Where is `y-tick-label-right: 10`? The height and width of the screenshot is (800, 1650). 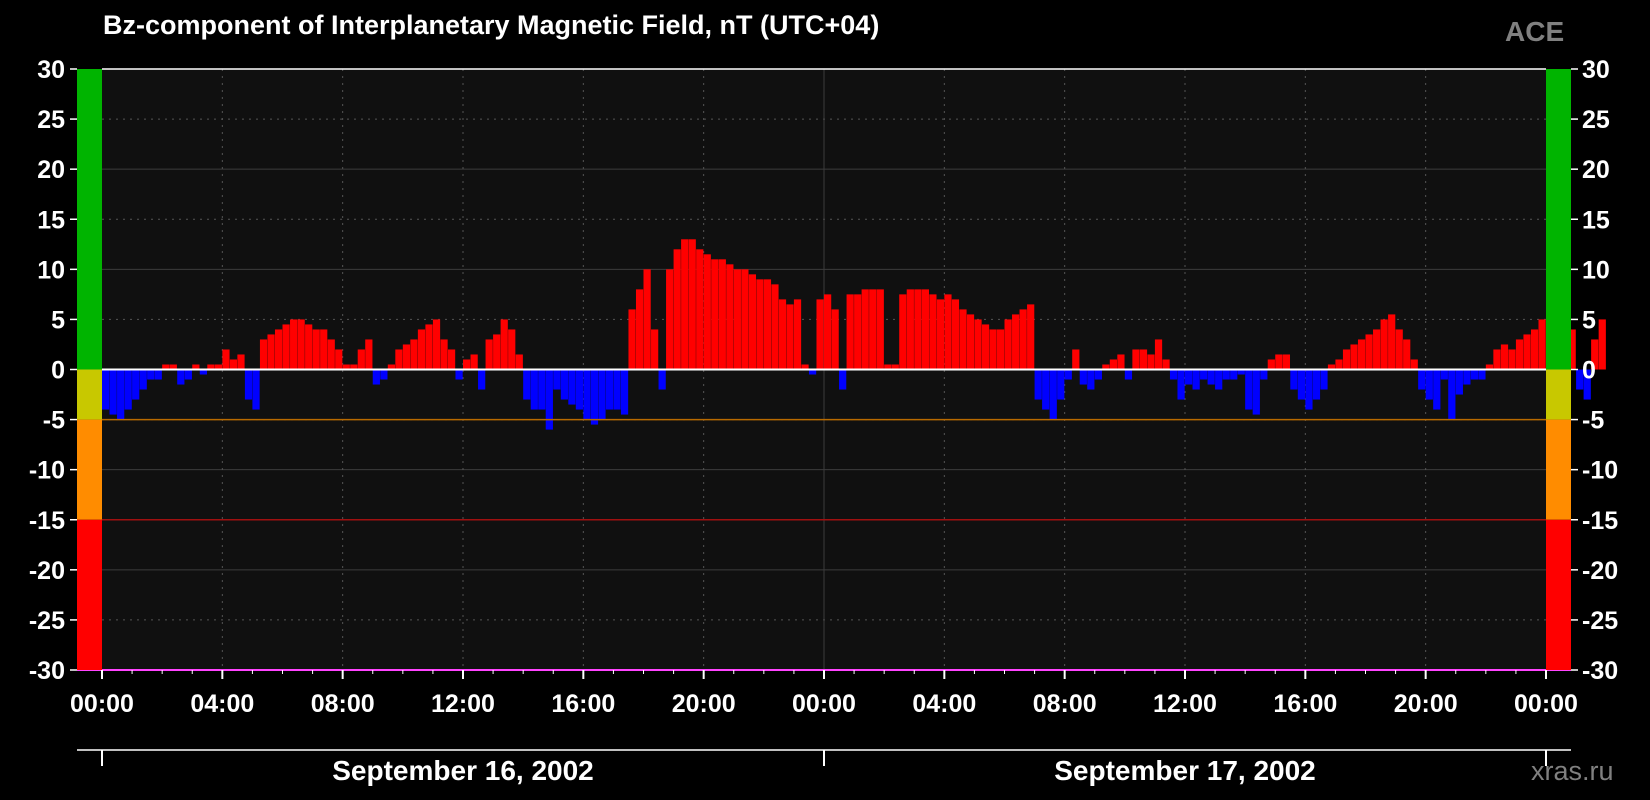 y-tick-label-right: 10 is located at coordinates (1596, 270).